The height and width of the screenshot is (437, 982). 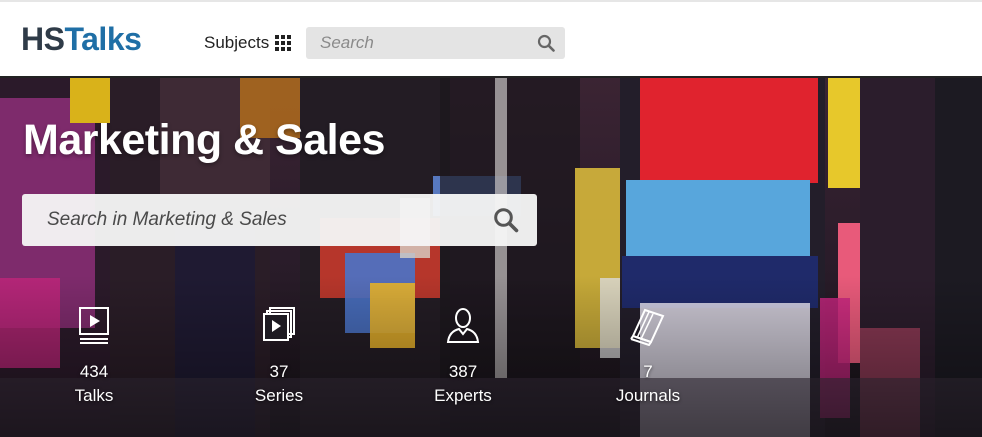 I want to click on stat-value: 434, so click(x=94, y=371).